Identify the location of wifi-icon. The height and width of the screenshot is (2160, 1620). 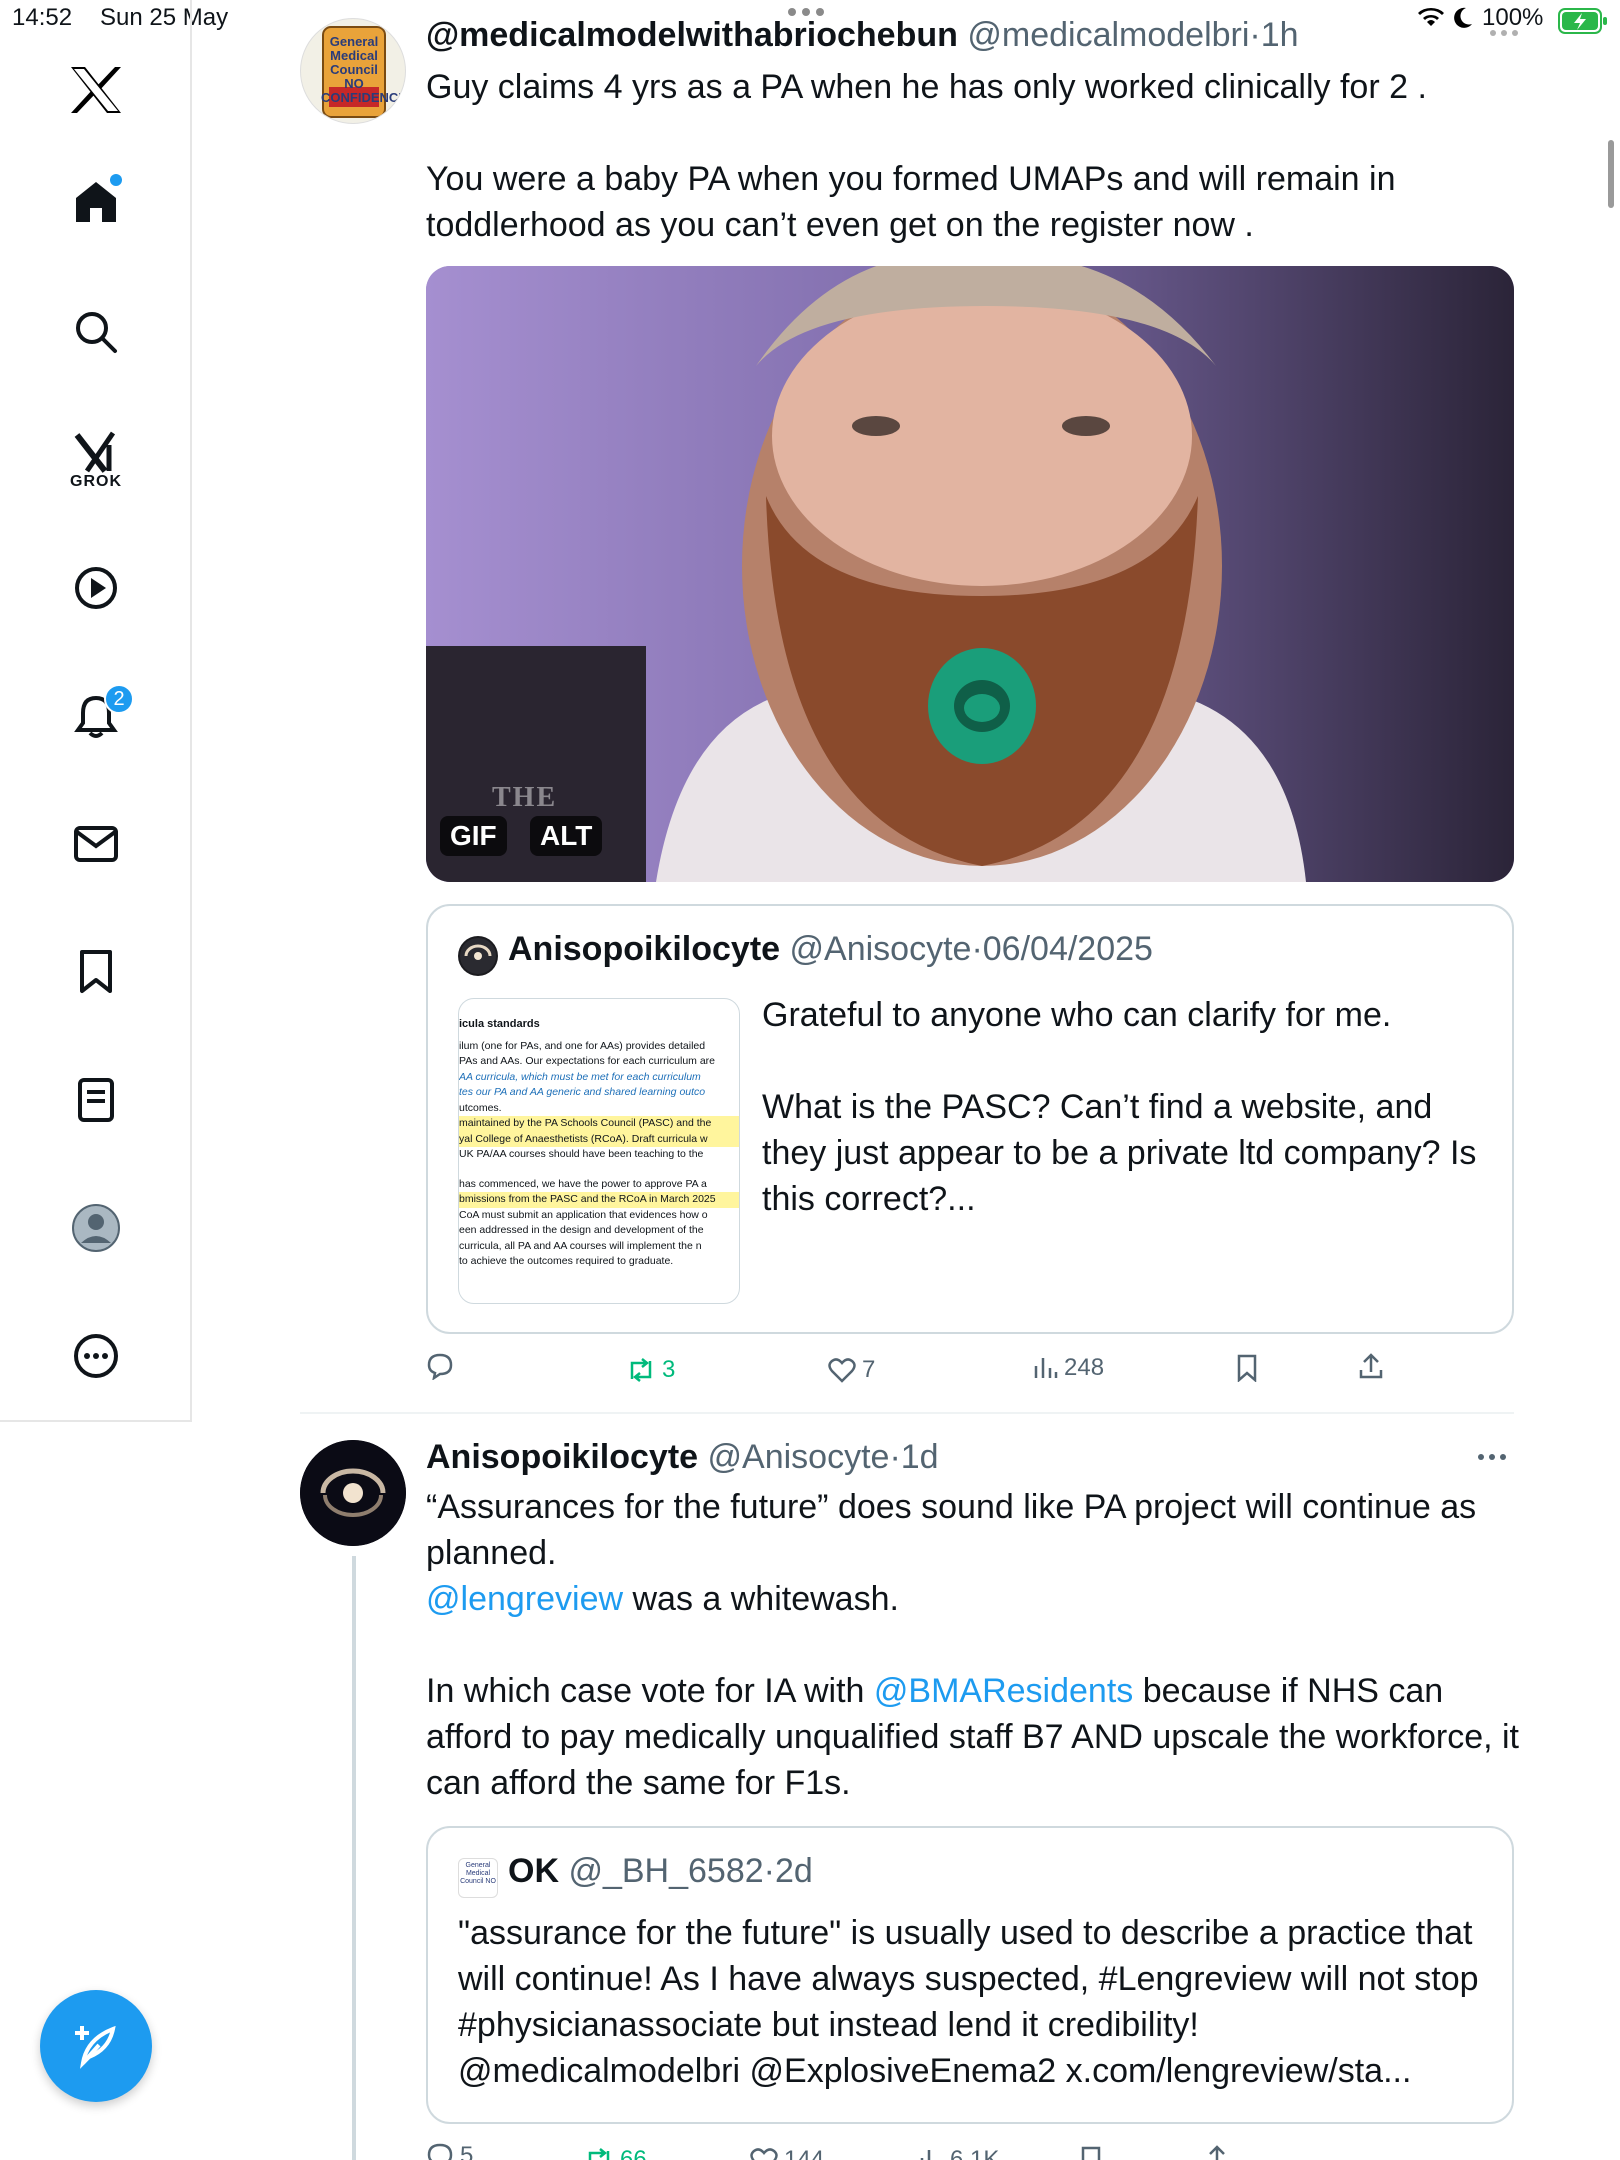
(1431, 20).